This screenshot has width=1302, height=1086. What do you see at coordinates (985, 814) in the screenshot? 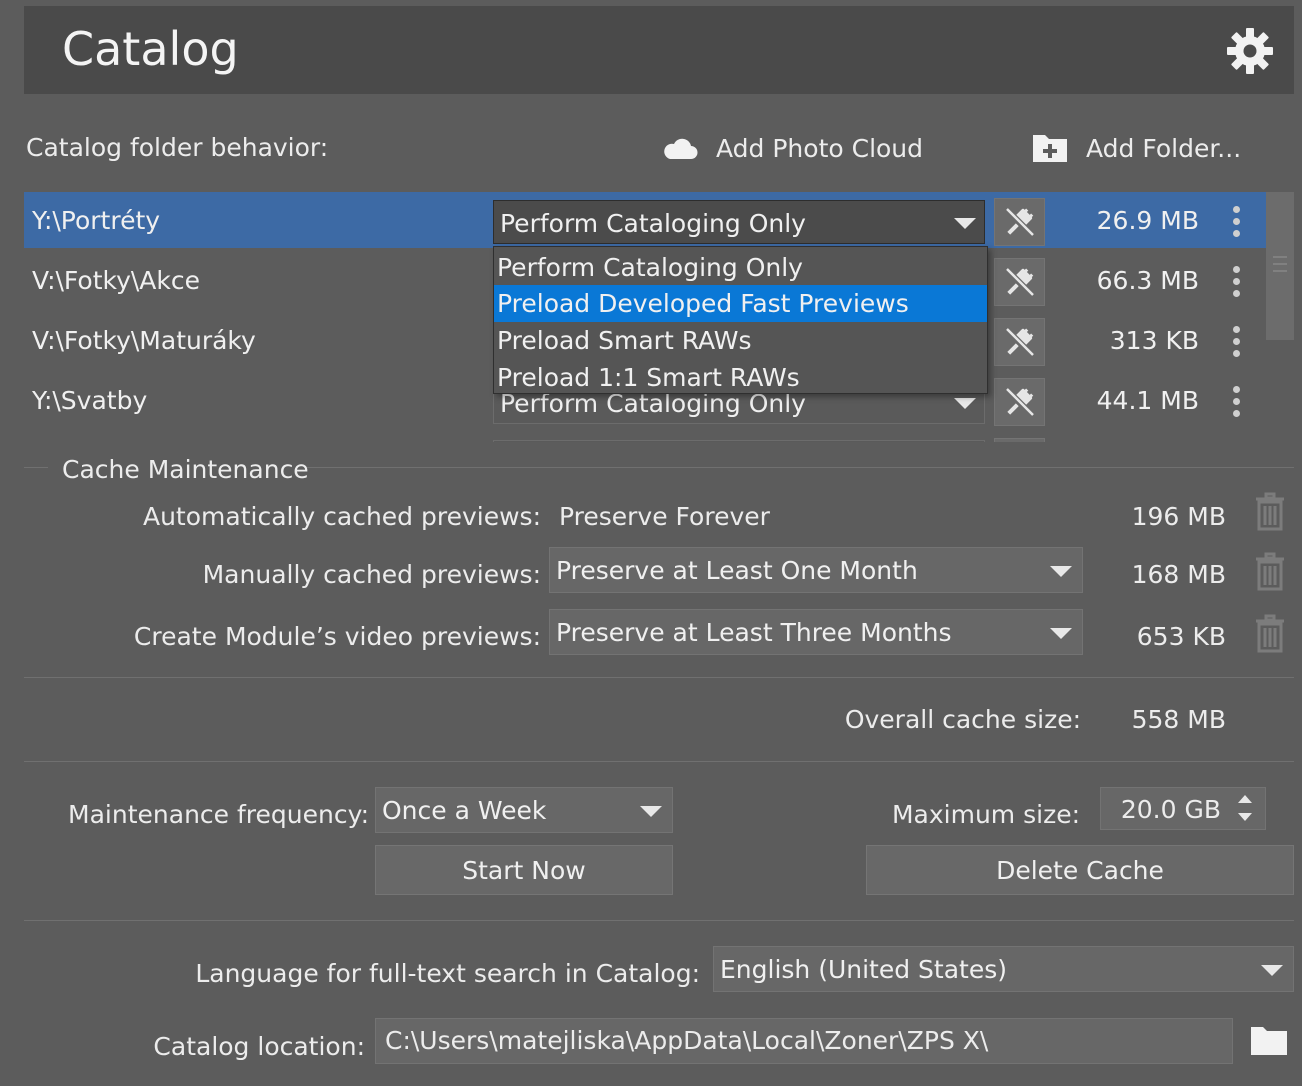
I see `maximum-size-label: Maximum size:` at bounding box center [985, 814].